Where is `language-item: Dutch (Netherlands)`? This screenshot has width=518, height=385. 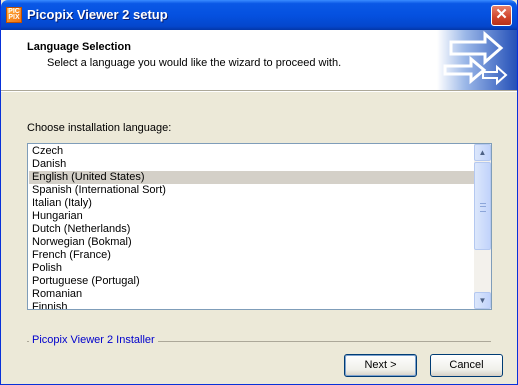 language-item: Dutch (Netherlands) is located at coordinates (251, 229).